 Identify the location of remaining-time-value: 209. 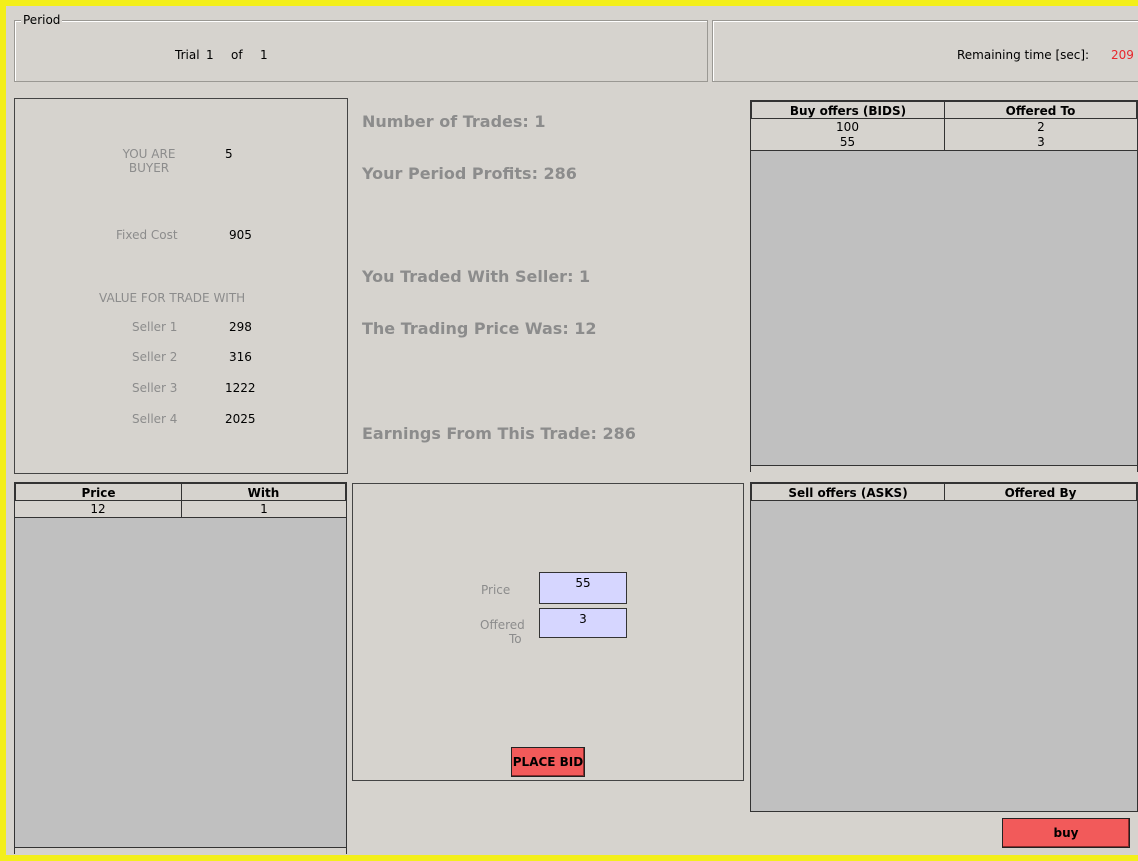
(1122, 55).